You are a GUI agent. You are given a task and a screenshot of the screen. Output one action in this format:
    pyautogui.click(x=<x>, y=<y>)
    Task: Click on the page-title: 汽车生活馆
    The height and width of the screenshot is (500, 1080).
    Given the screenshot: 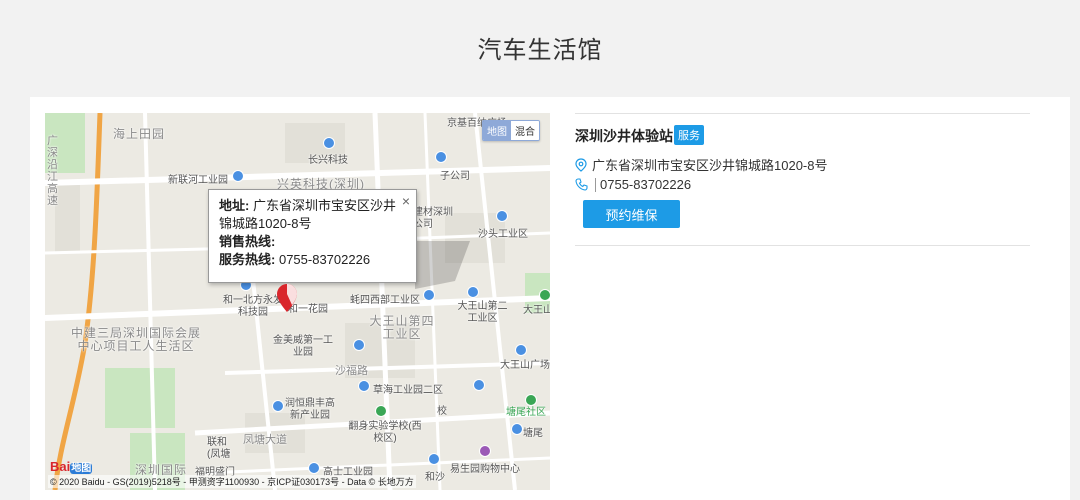 What is the action you would take?
    pyautogui.click(x=540, y=50)
    